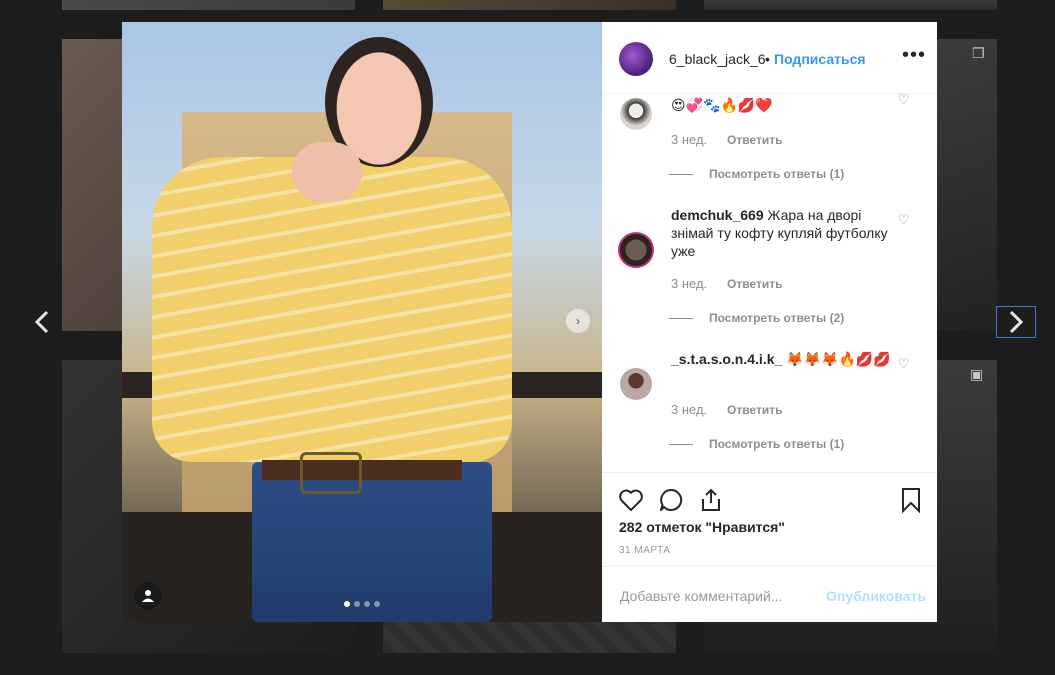 Image resolution: width=1055 pixels, height=675 pixels. I want to click on comment-text: _s.t.a.s.o.n.4.i.k_ 🦊🦊🦊🔥💋💋, so click(781, 359).